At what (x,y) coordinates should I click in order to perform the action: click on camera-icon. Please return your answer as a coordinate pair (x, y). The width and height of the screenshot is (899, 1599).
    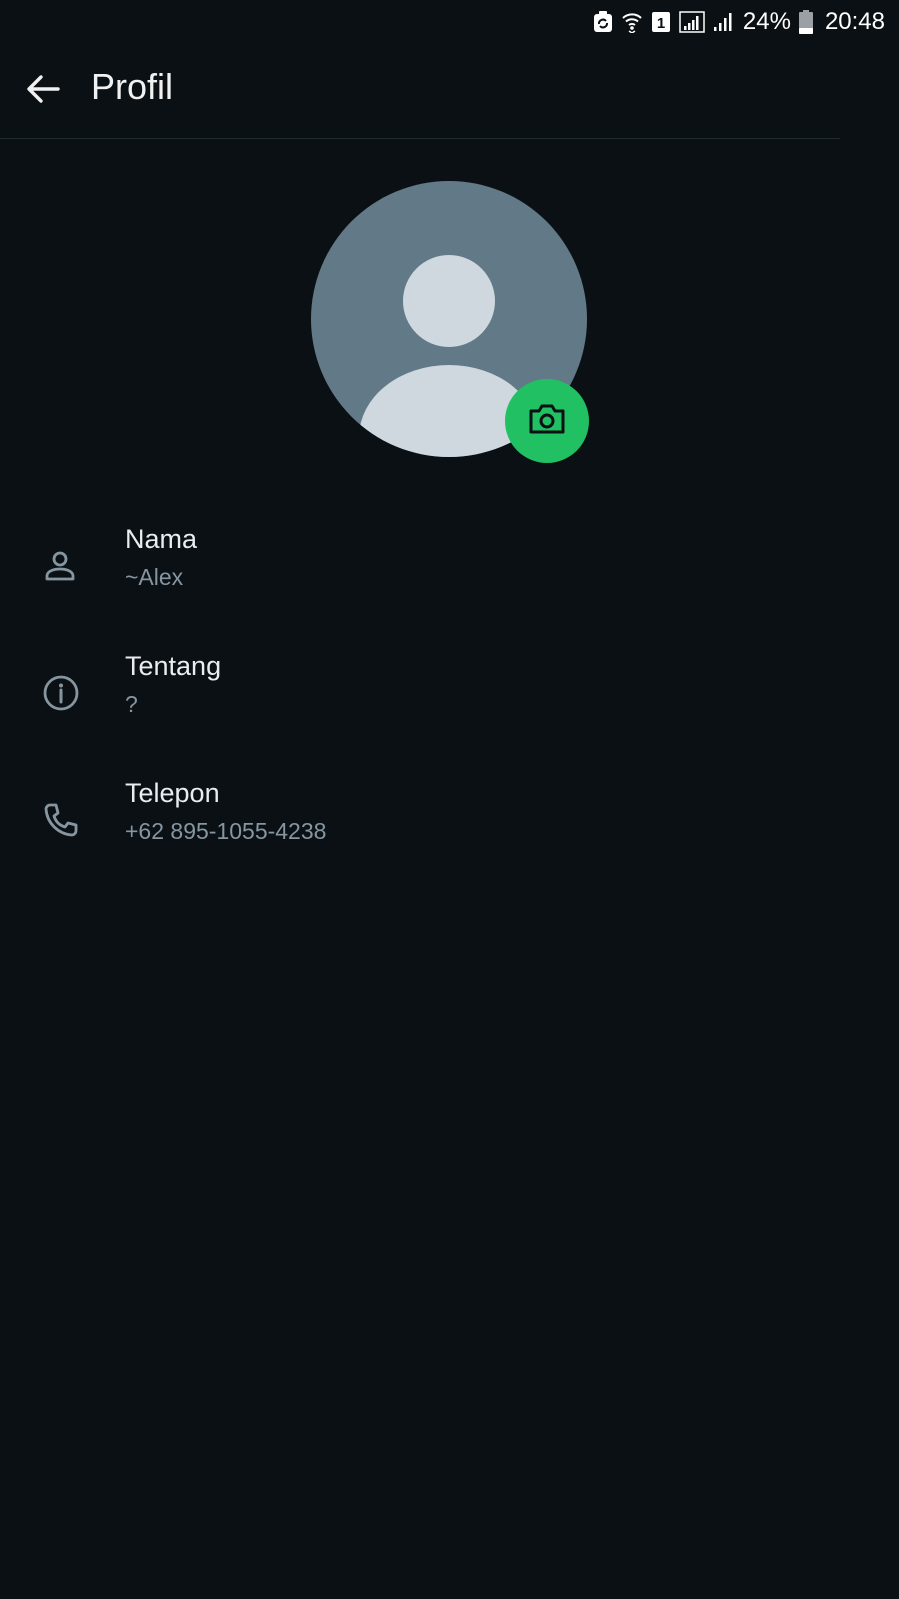
    Looking at the image, I should click on (547, 421).